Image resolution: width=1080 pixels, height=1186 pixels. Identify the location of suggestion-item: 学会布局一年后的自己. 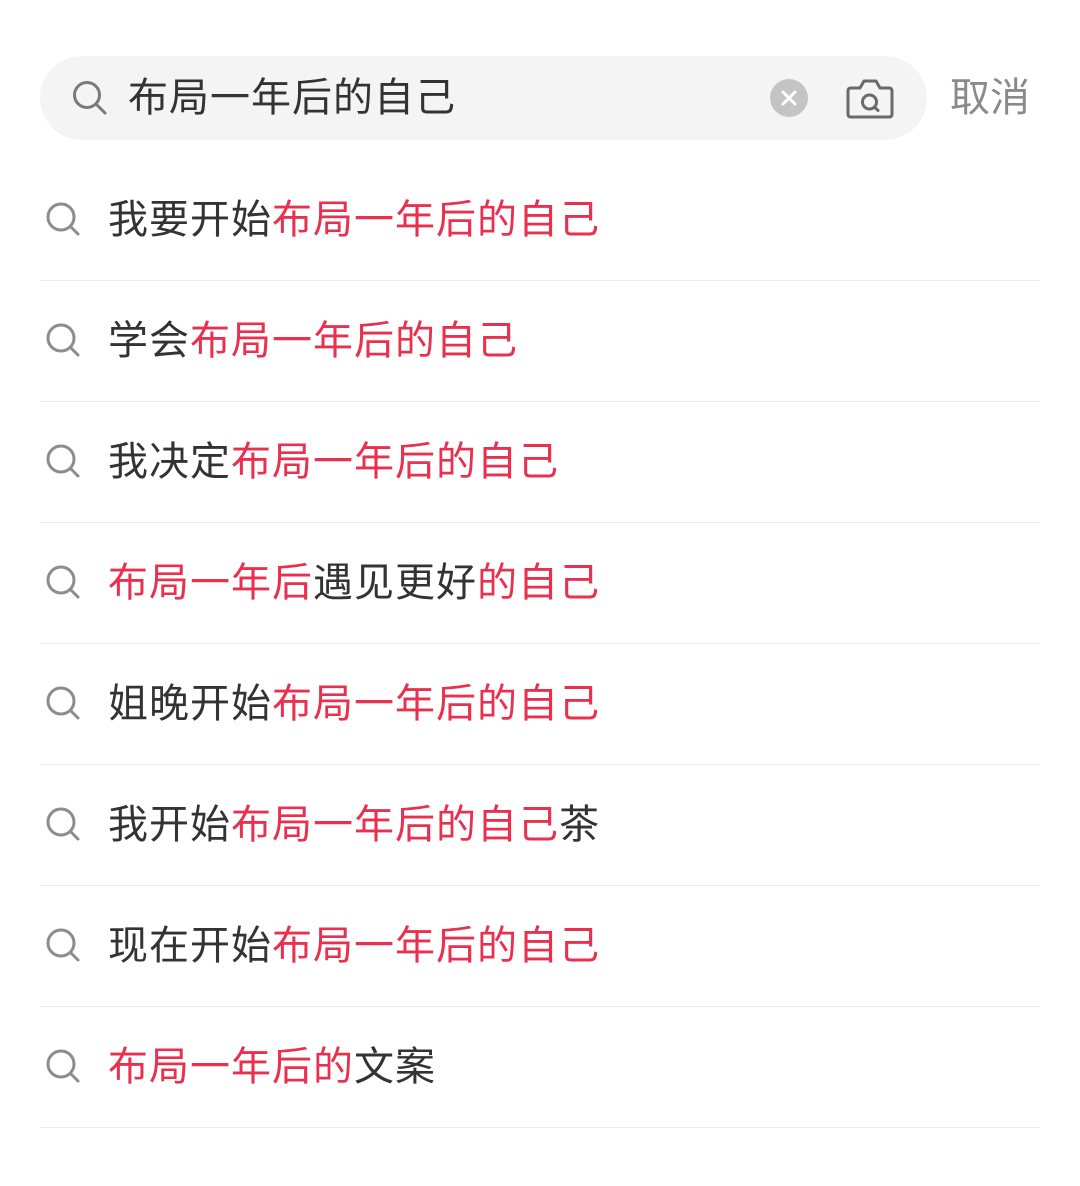
(540, 341).